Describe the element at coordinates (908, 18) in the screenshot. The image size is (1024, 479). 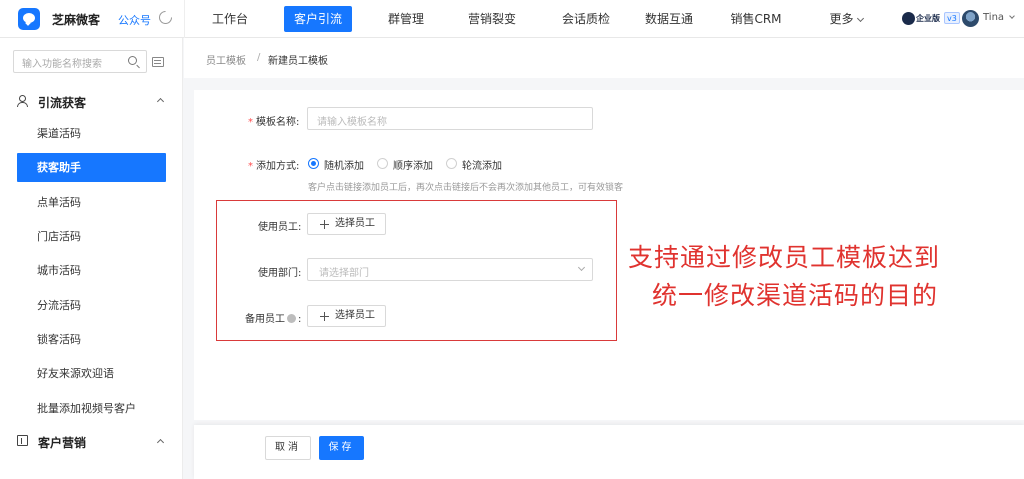
I see `enterprise-logo-icon` at that location.